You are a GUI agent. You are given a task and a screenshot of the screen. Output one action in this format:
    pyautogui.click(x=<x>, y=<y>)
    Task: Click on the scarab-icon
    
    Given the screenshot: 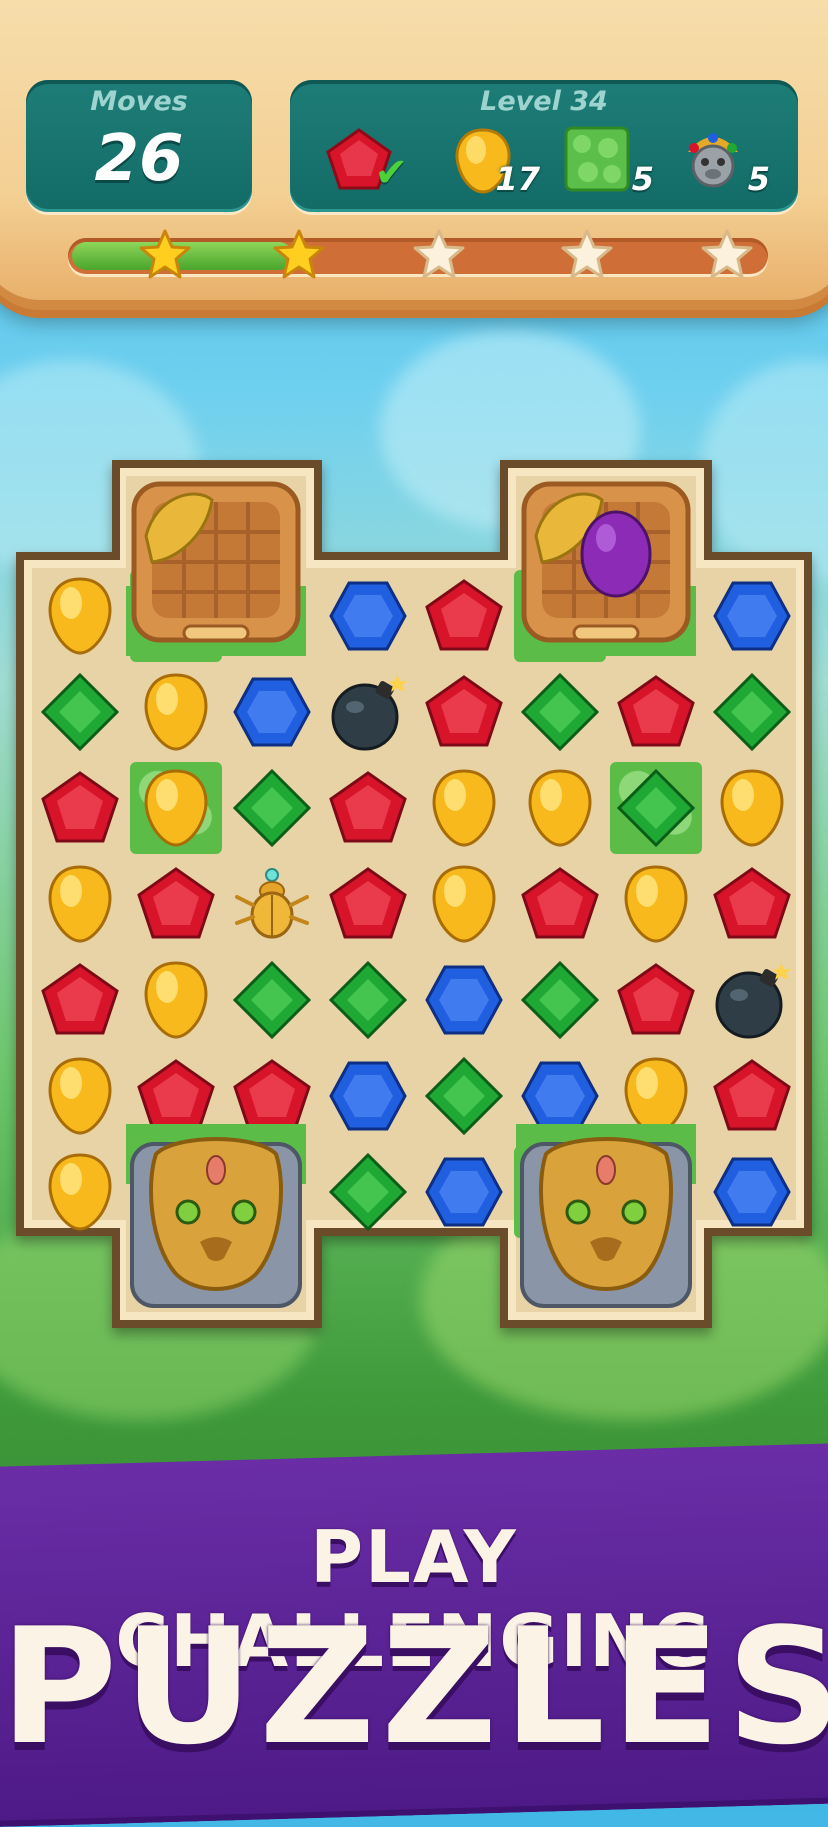 What is the action you would take?
    pyautogui.click(x=272, y=904)
    